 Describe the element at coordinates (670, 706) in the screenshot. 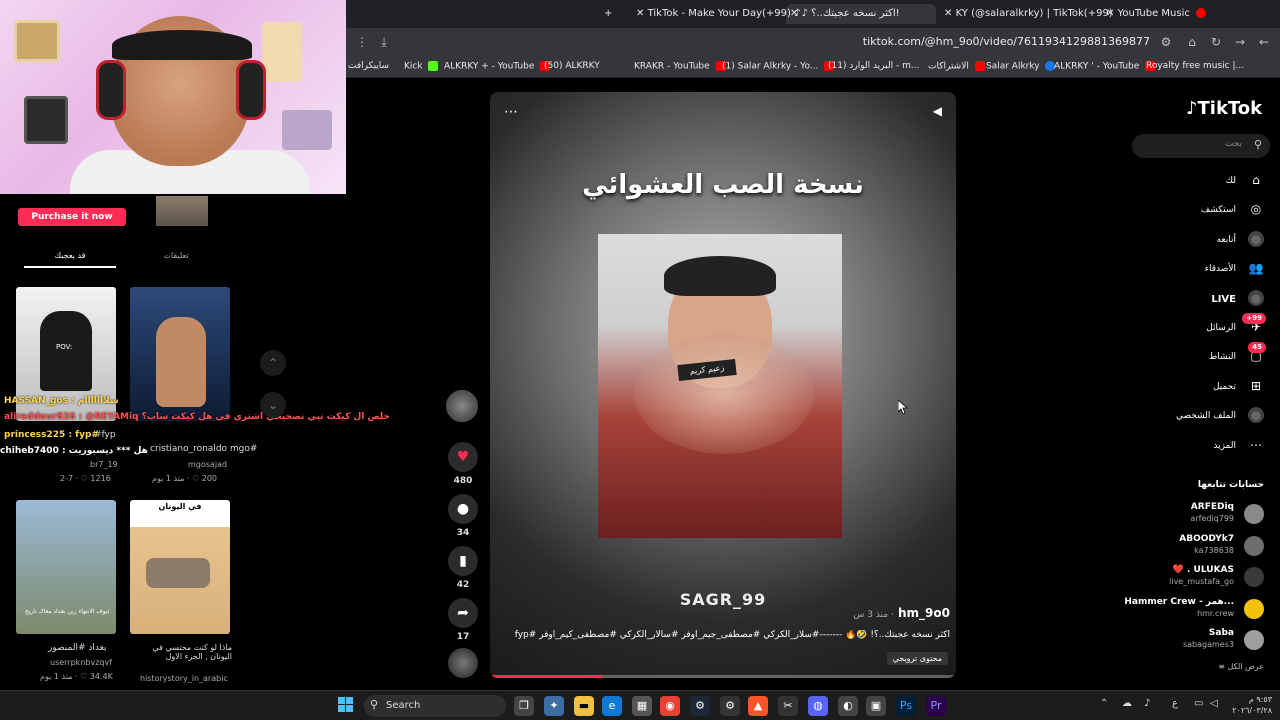

I see `chrome-icon: ◉` at that location.